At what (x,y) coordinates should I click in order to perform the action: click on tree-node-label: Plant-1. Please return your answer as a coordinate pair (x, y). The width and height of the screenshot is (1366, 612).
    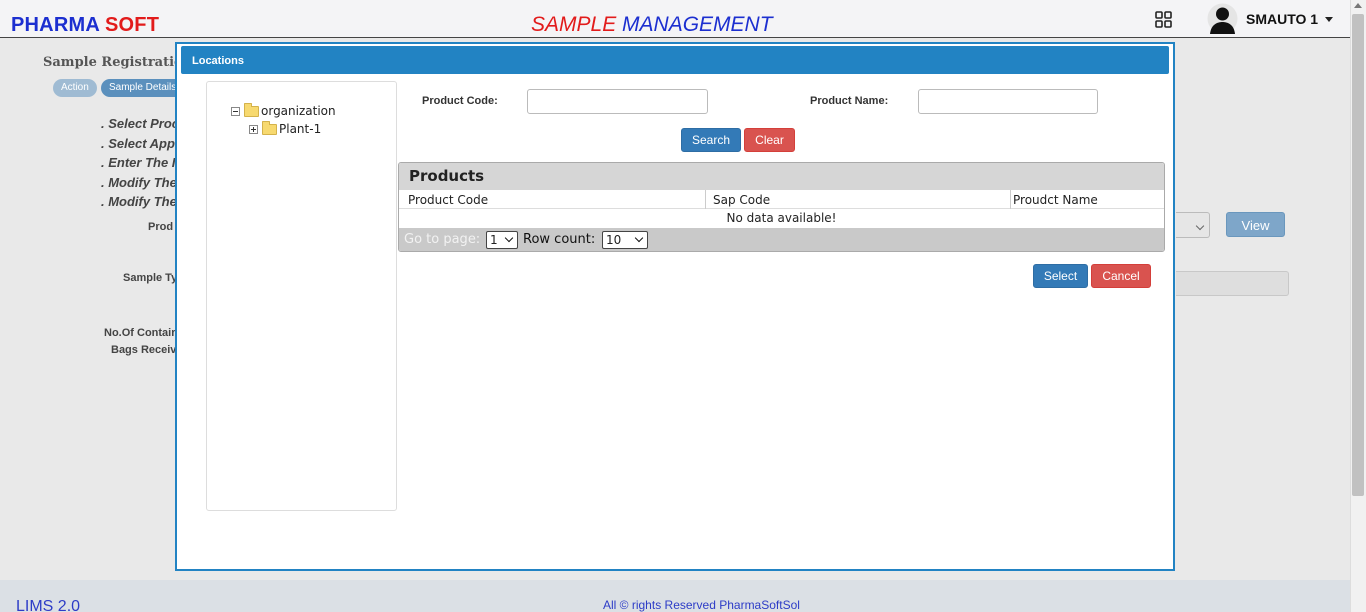
    Looking at the image, I should click on (300, 129).